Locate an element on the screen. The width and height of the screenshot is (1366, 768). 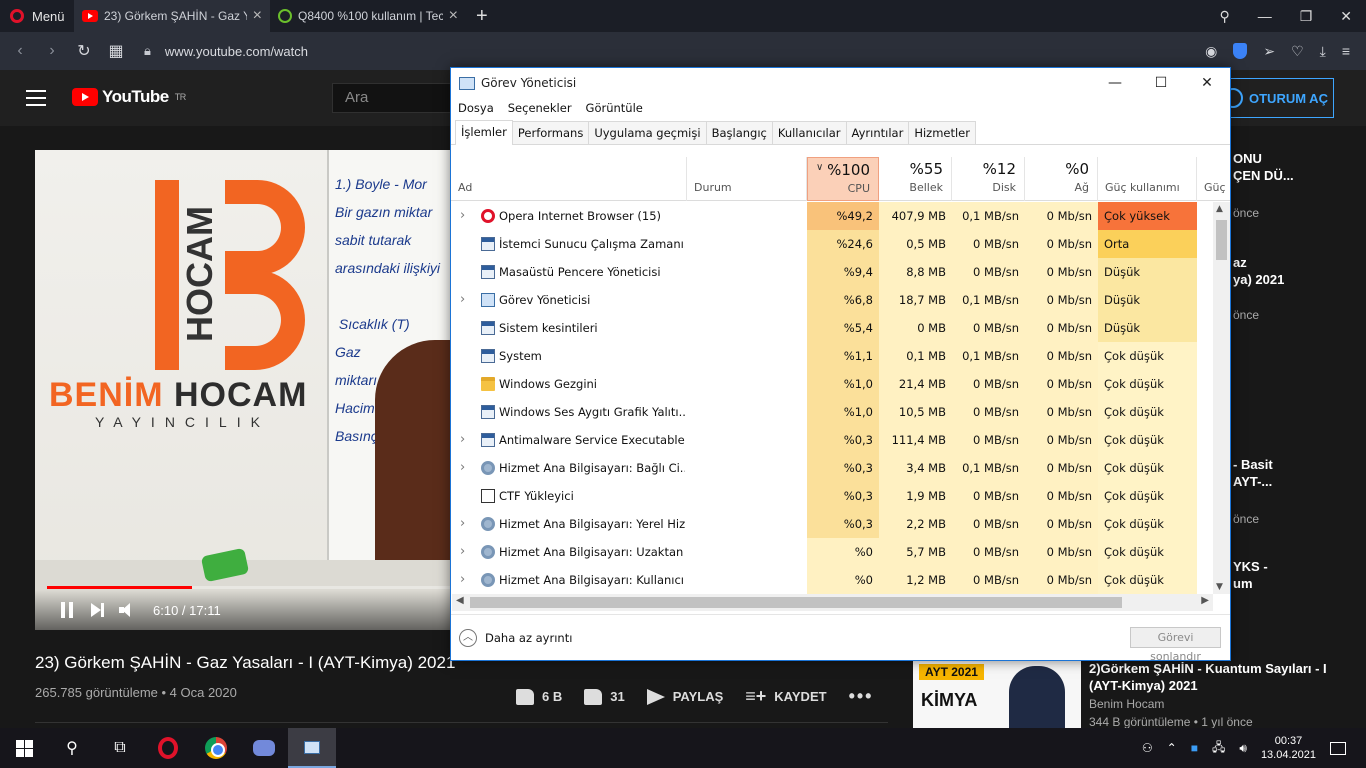
browser-tab-youtube: 23) Görkem ŞAHİN - Gaz Ya × is located at coordinates (172, 16).